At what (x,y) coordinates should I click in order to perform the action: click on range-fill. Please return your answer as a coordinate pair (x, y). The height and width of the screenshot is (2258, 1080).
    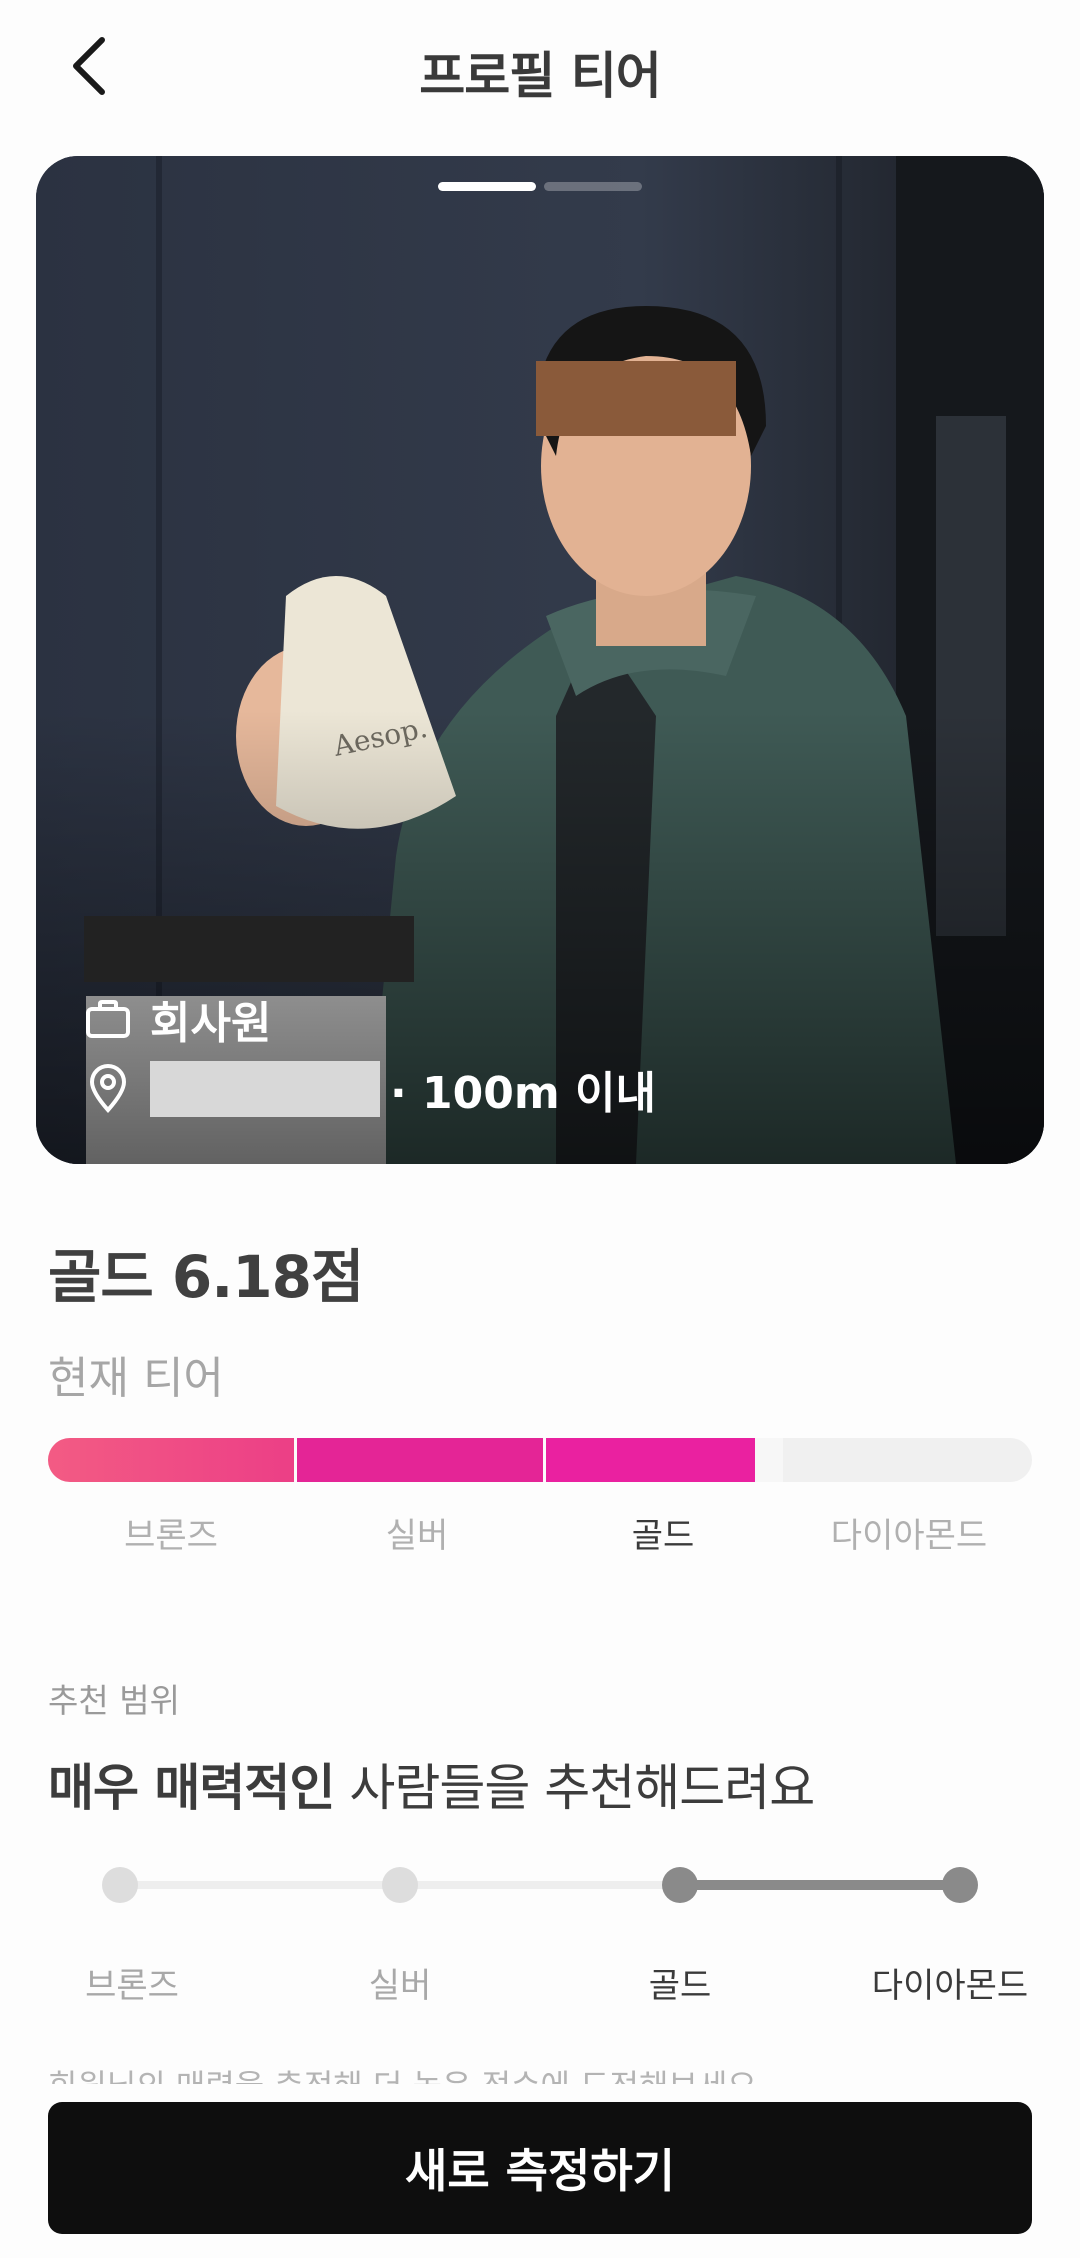
    Looking at the image, I should click on (820, 1885).